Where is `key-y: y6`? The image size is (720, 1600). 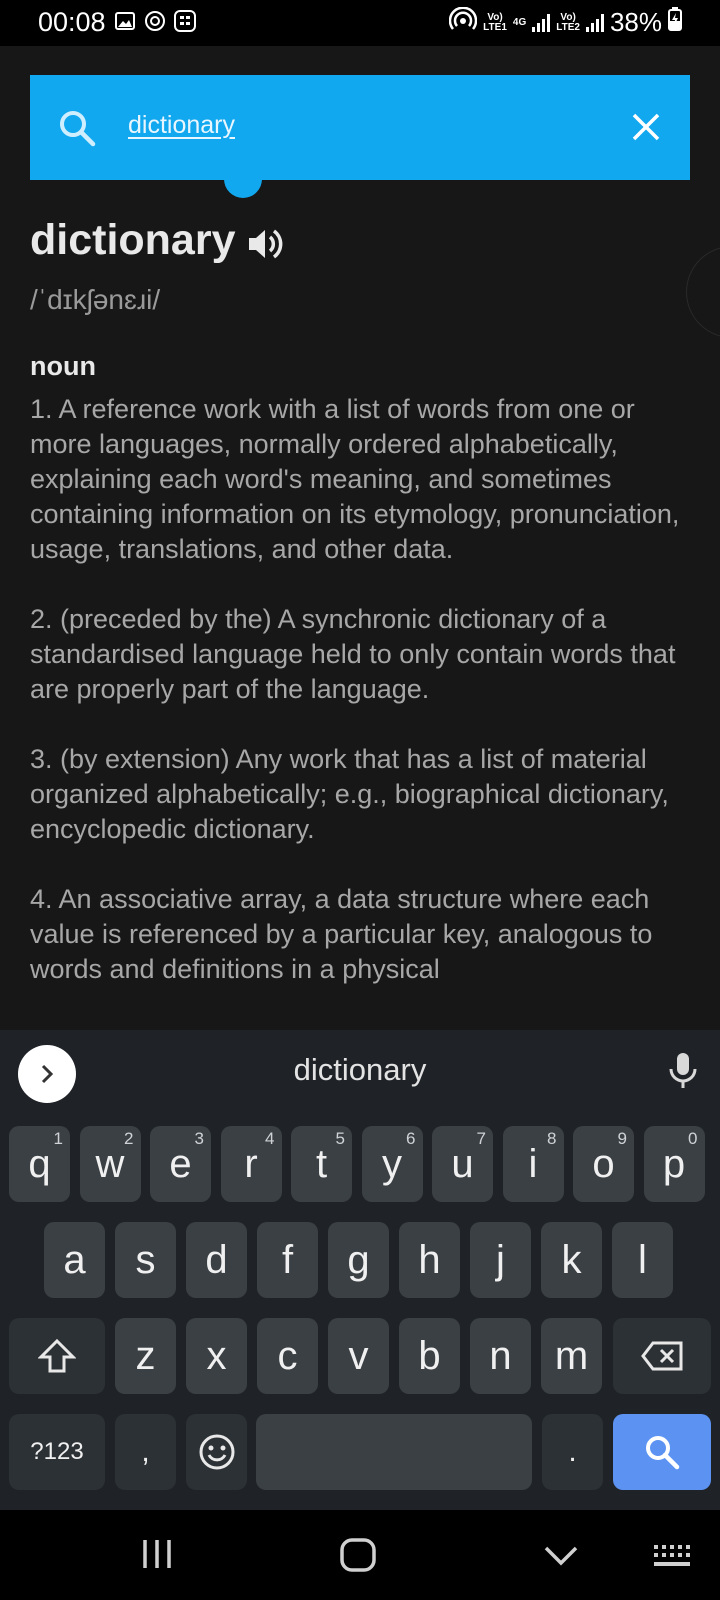
key-y: y6 is located at coordinates (392, 1164).